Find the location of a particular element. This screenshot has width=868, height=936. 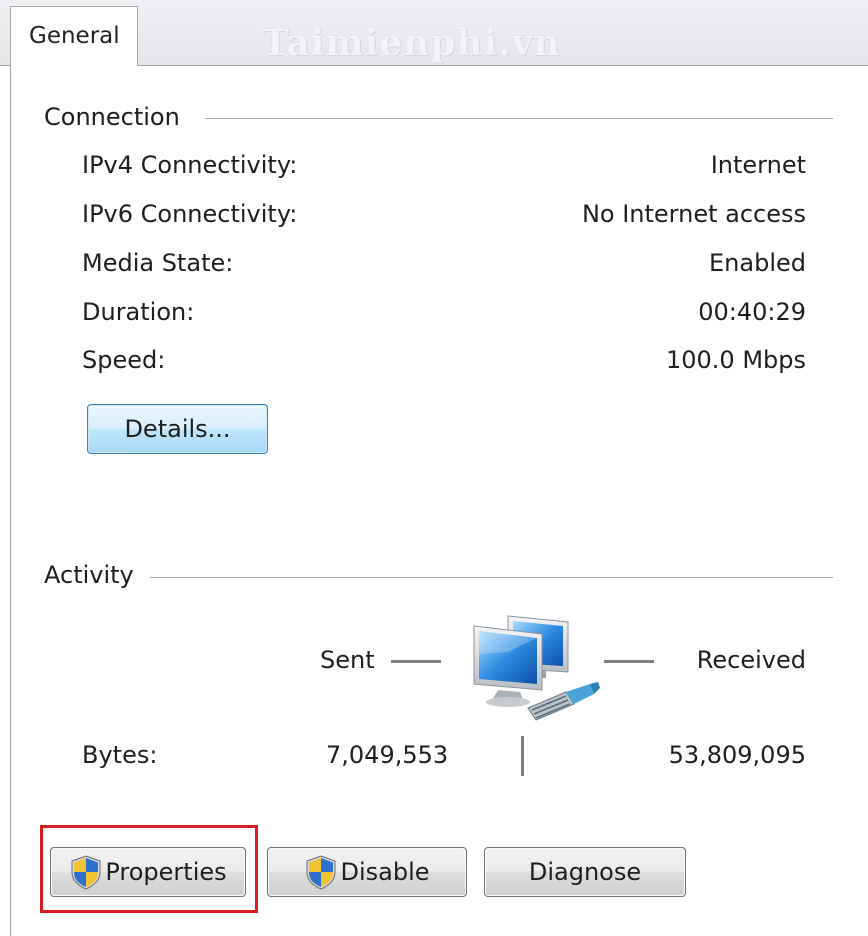

tab-strip: Taimienphi.vn General is located at coordinates (434, 33).